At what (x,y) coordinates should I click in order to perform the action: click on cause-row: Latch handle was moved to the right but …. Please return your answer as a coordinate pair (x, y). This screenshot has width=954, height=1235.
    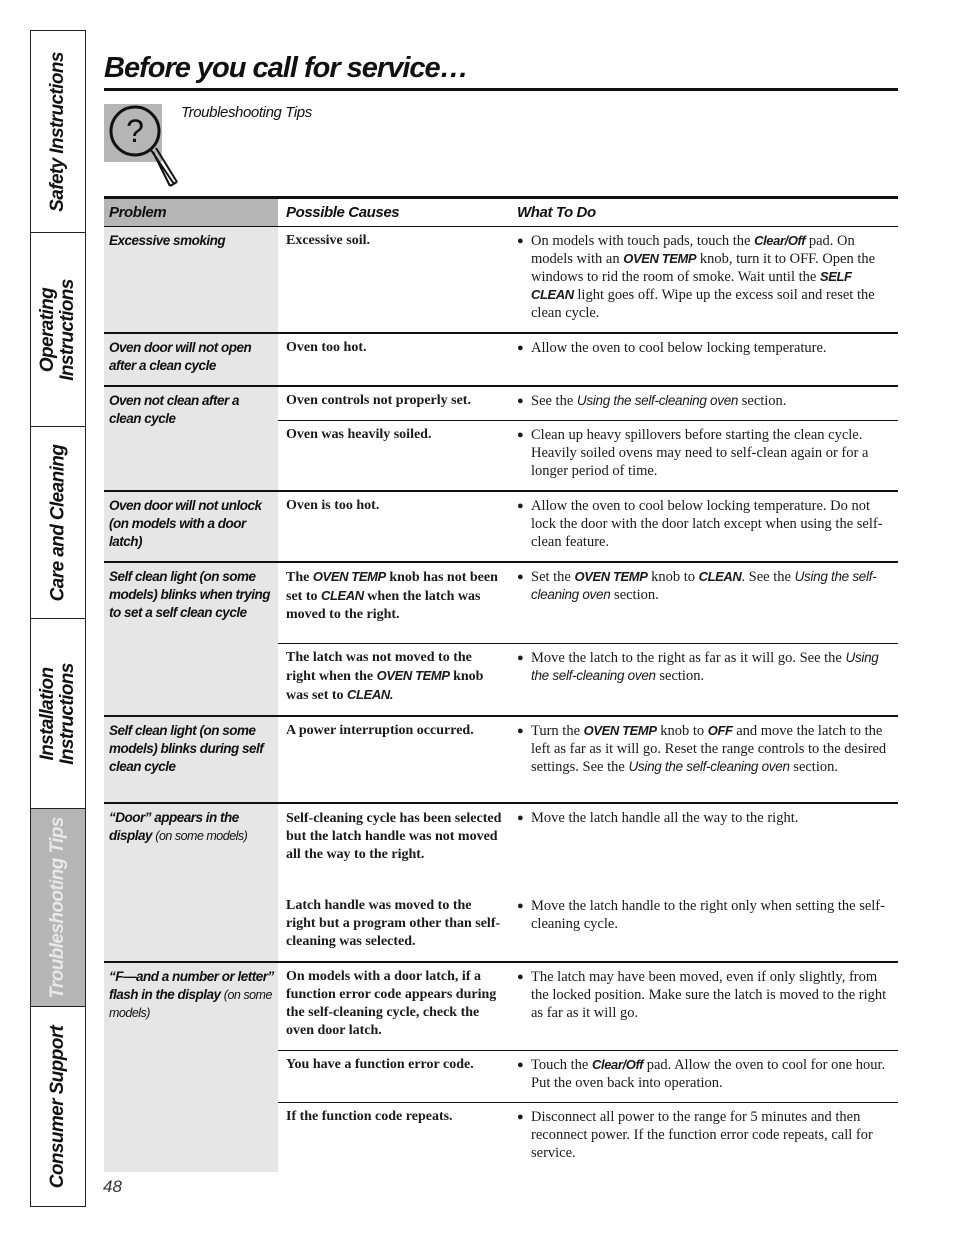
    Looking at the image, I should click on (588, 926).